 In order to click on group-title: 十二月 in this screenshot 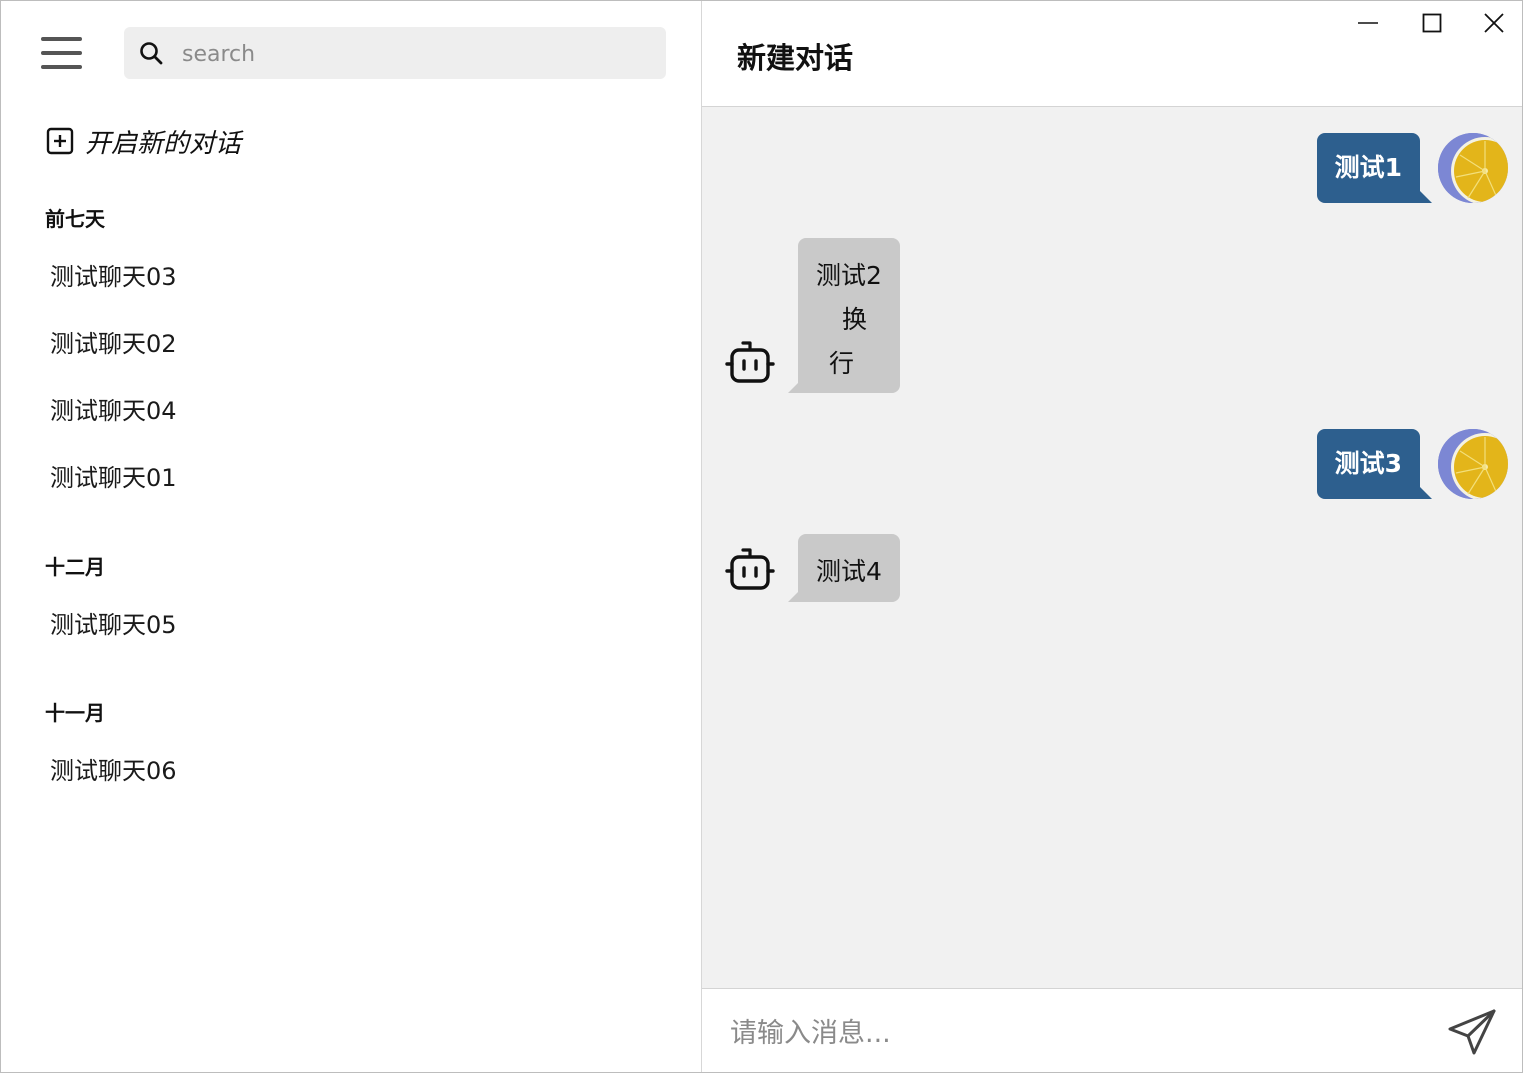, I will do `click(75, 567)`.